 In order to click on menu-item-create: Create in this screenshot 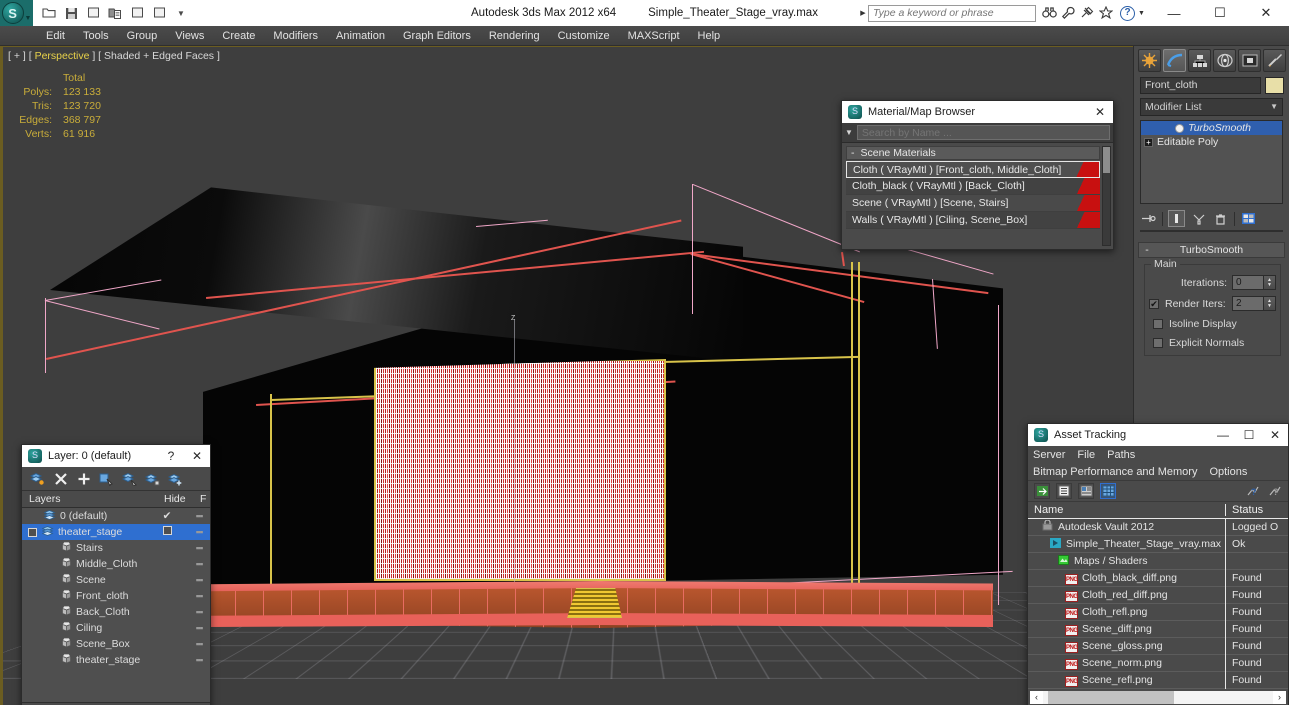, I will do `click(238, 36)`.